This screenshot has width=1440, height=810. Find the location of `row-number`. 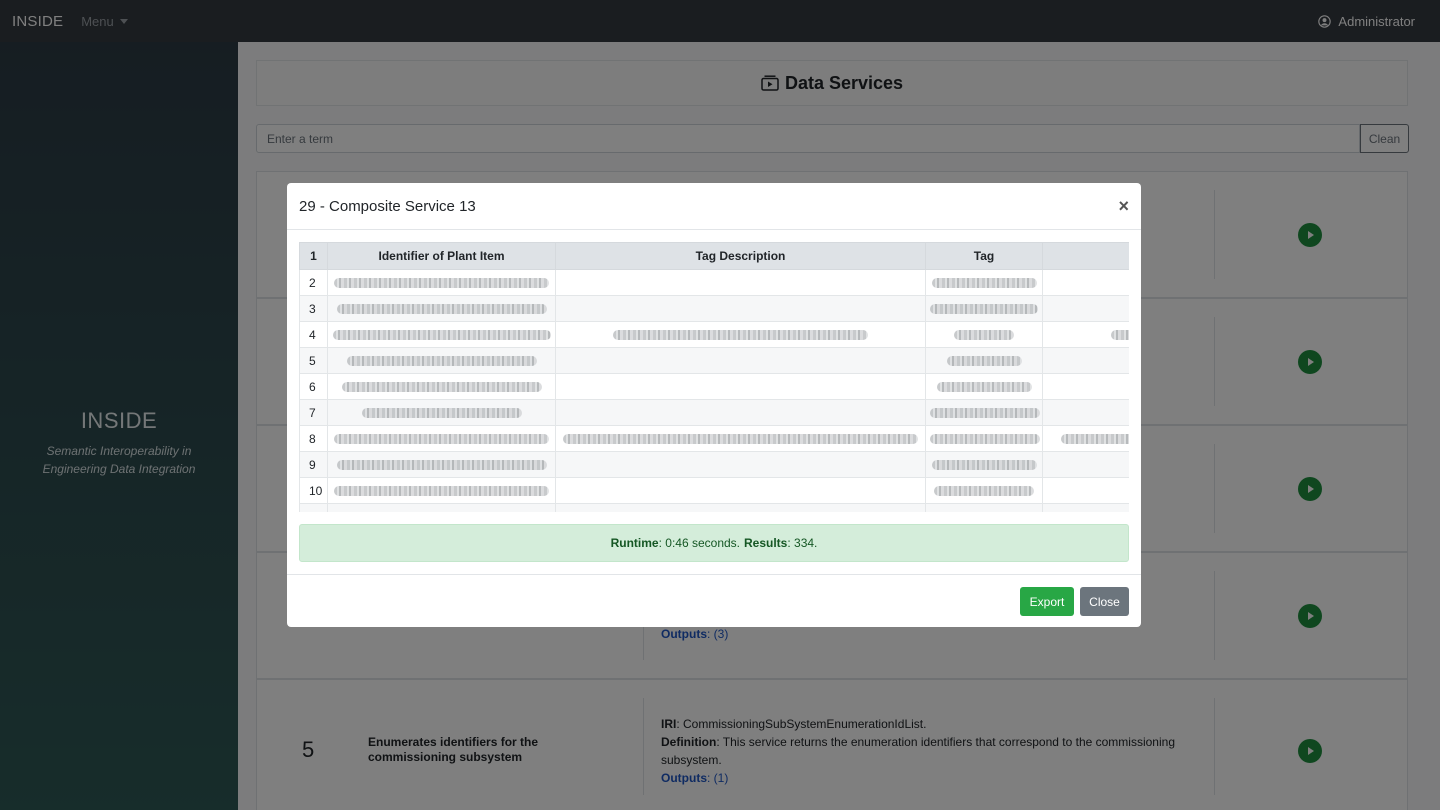

row-number is located at coordinates (313, 507).